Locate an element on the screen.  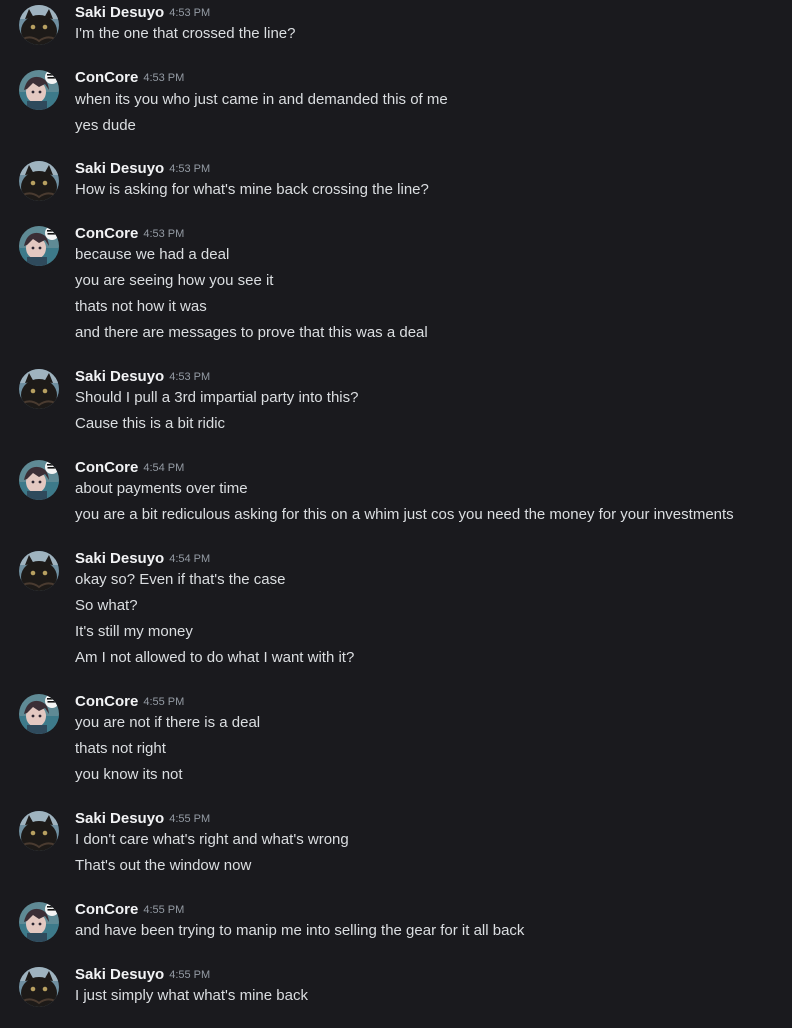
message-text: I'm the one that crossed the line? is located at coordinates (185, 33).